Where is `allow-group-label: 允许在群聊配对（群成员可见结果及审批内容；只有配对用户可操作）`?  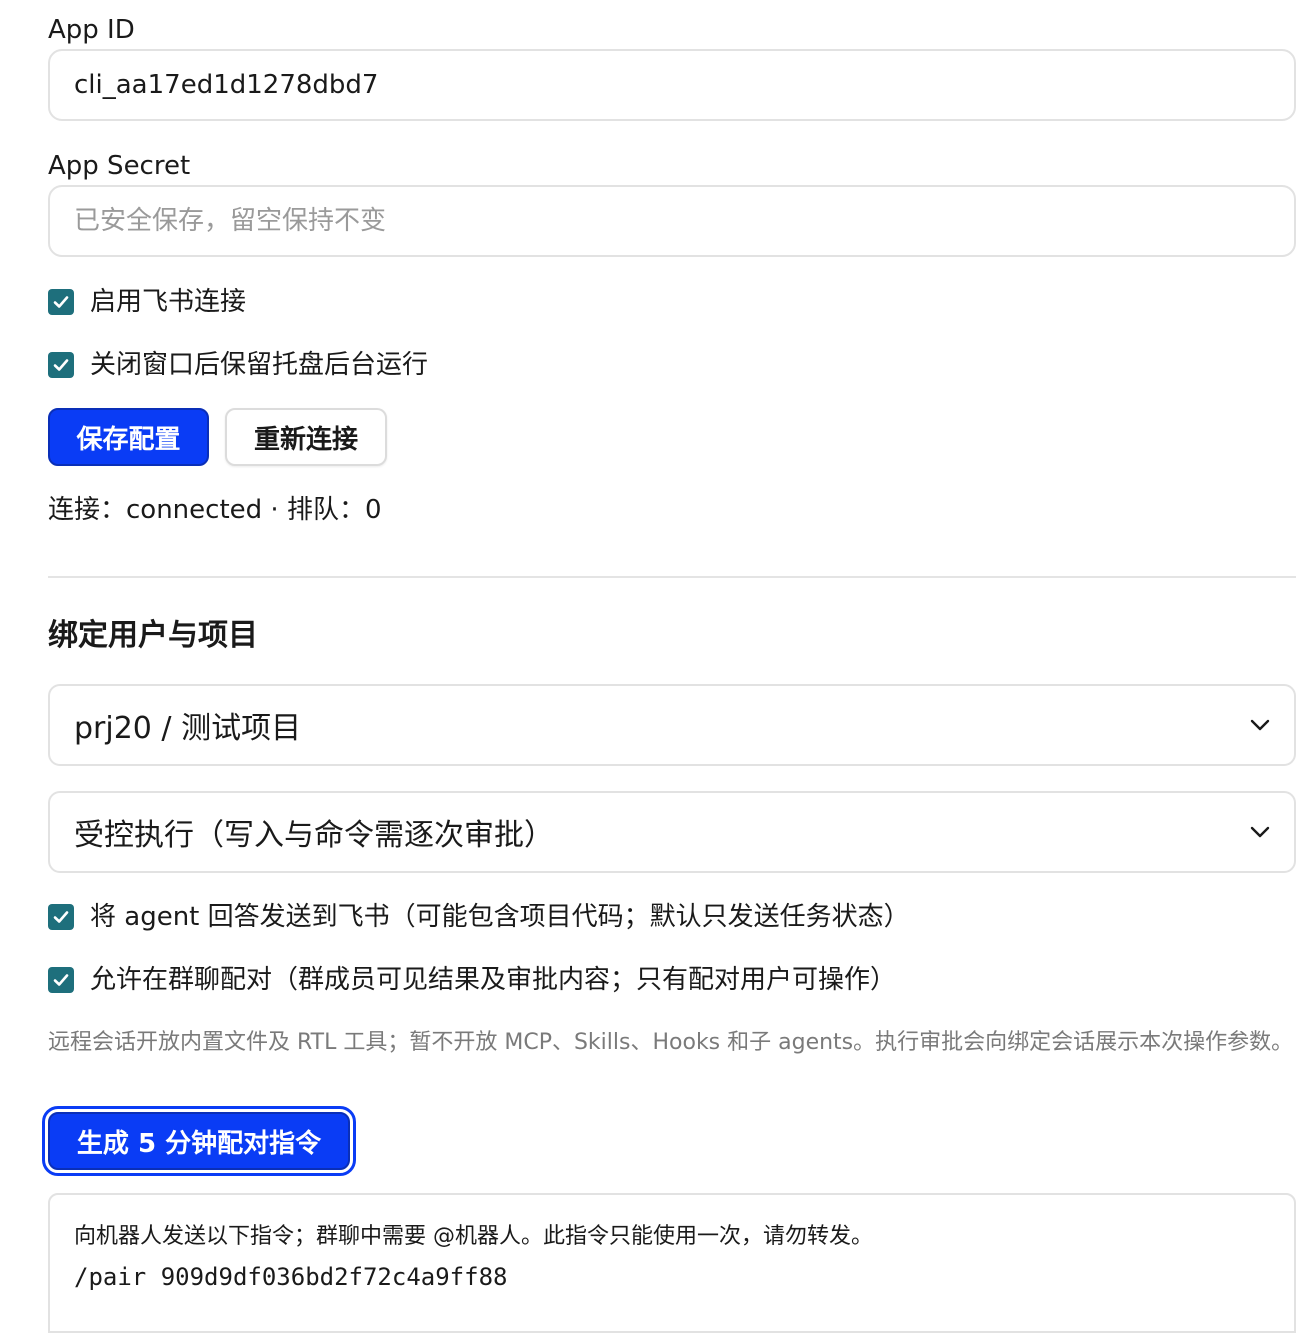 allow-group-label: 允许在群聊配对（群成员可见结果及审批内容；只有配对用户可操作） is located at coordinates (493, 980).